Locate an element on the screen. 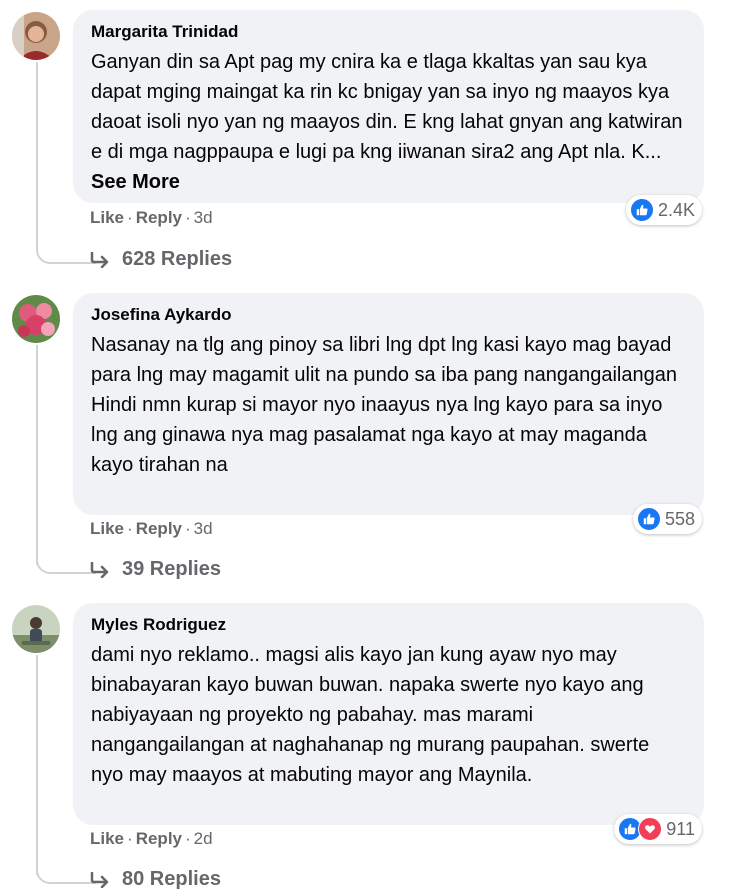  comment-actions: Like · Reply · 2d is located at coordinates (151, 838).